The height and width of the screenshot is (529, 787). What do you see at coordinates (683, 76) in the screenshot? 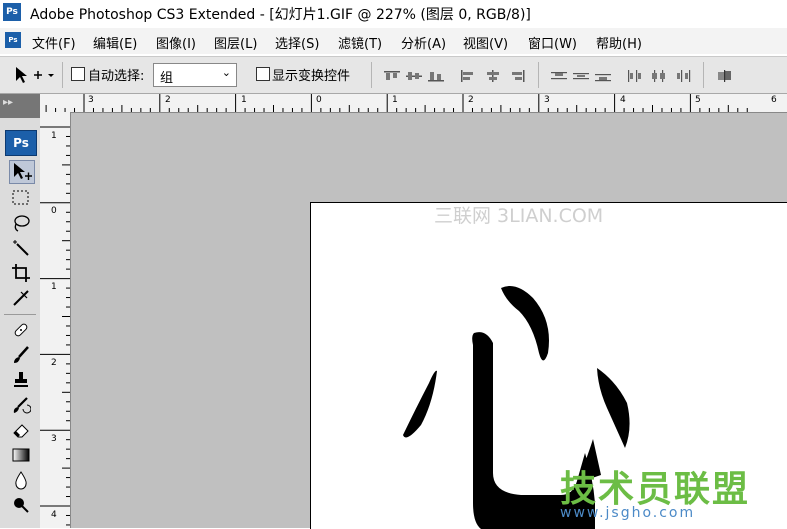
I see `distribute-right-icon` at bounding box center [683, 76].